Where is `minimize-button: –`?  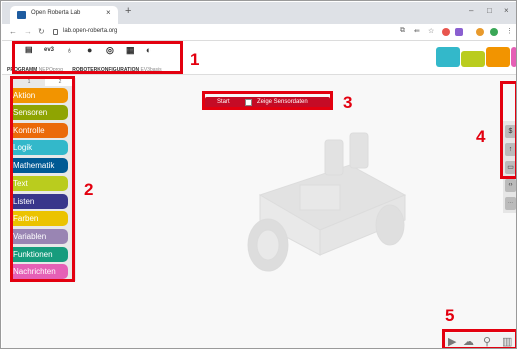 minimize-button: – is located at coordinates (471, 10).